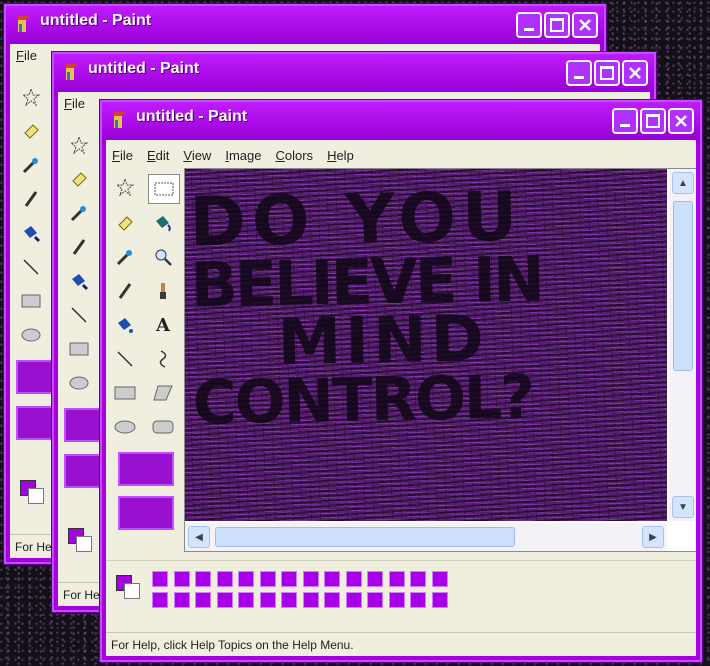 The image size is (710, 666). Describe the element at coordinates (653, 537) in the screenshot. I see `scroll-right-button: ▶` at that location.